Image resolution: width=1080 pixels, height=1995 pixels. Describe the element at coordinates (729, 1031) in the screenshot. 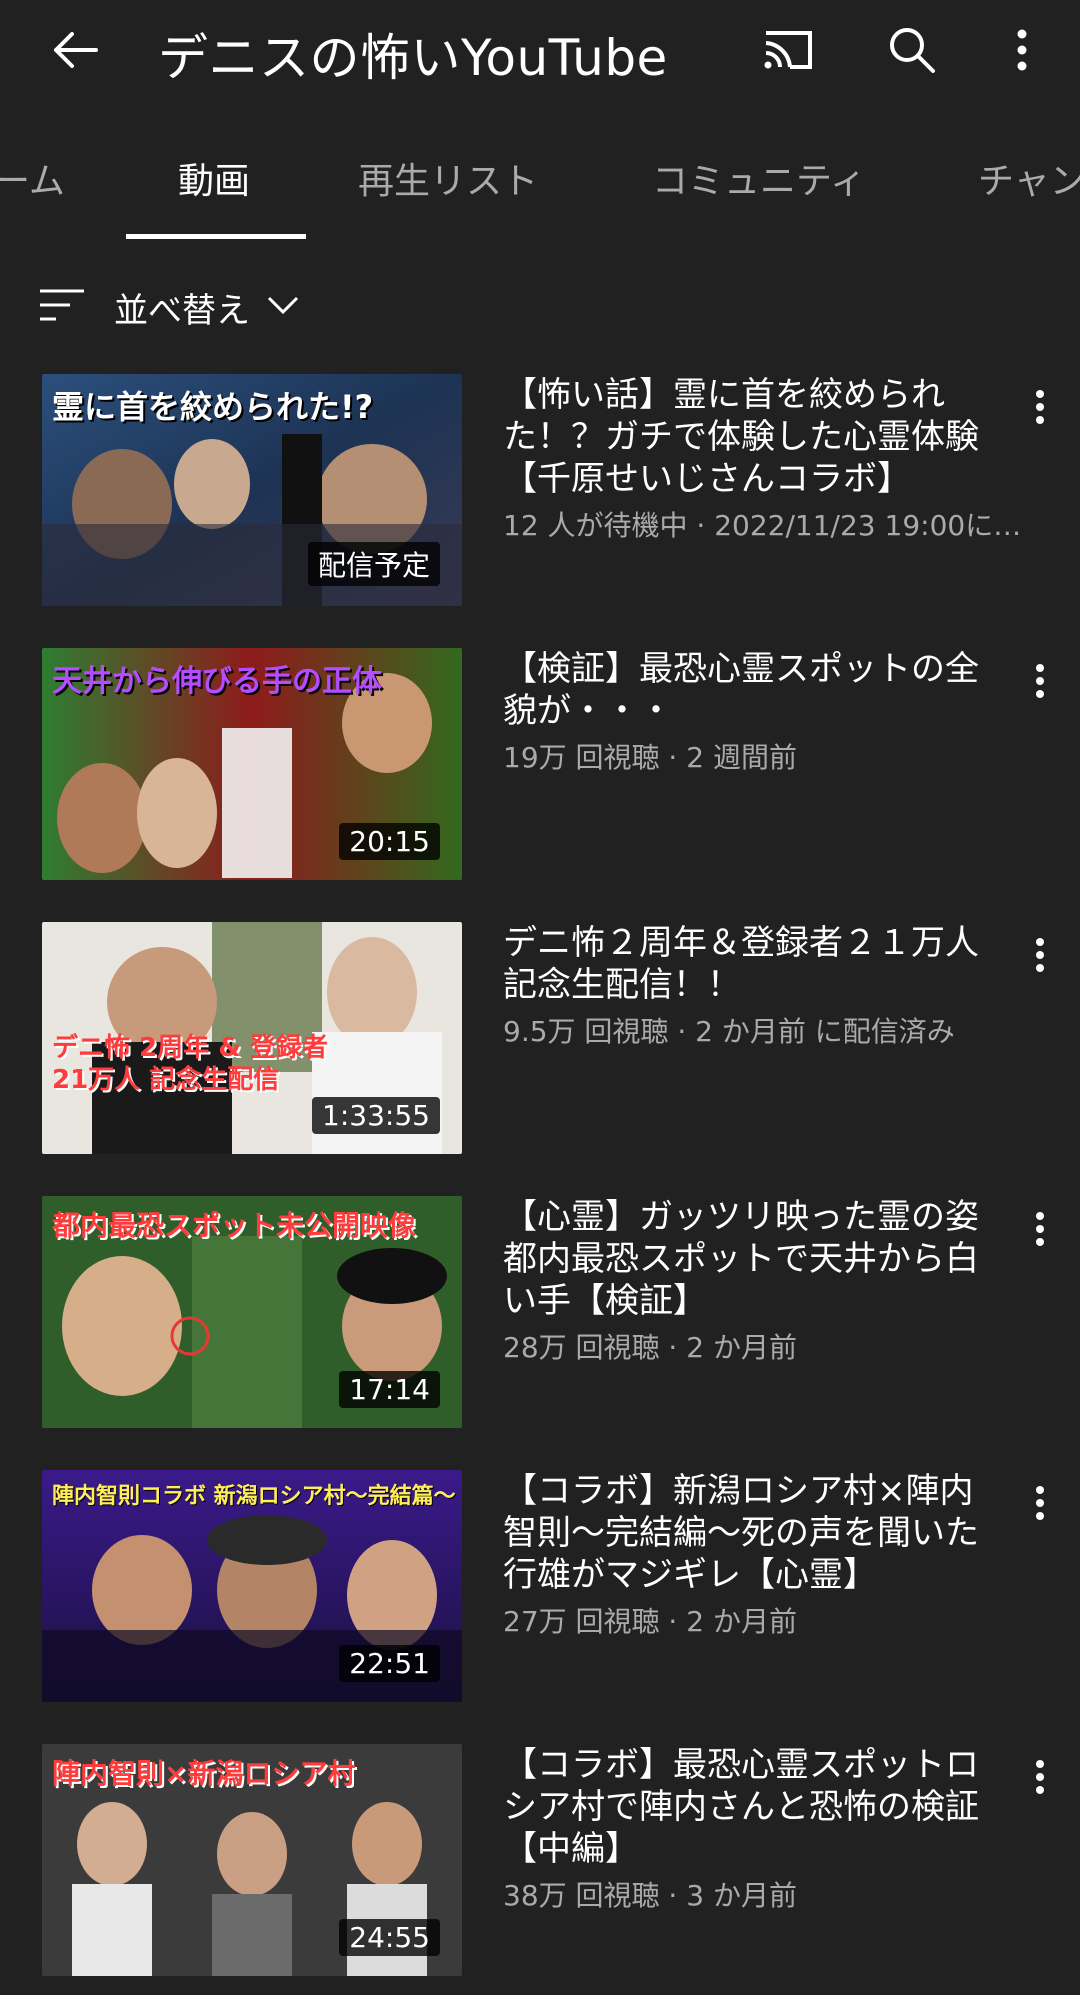

I see `video-meta: 9.5万 回視聴 · 2 か月前 に配信済み` at that location.